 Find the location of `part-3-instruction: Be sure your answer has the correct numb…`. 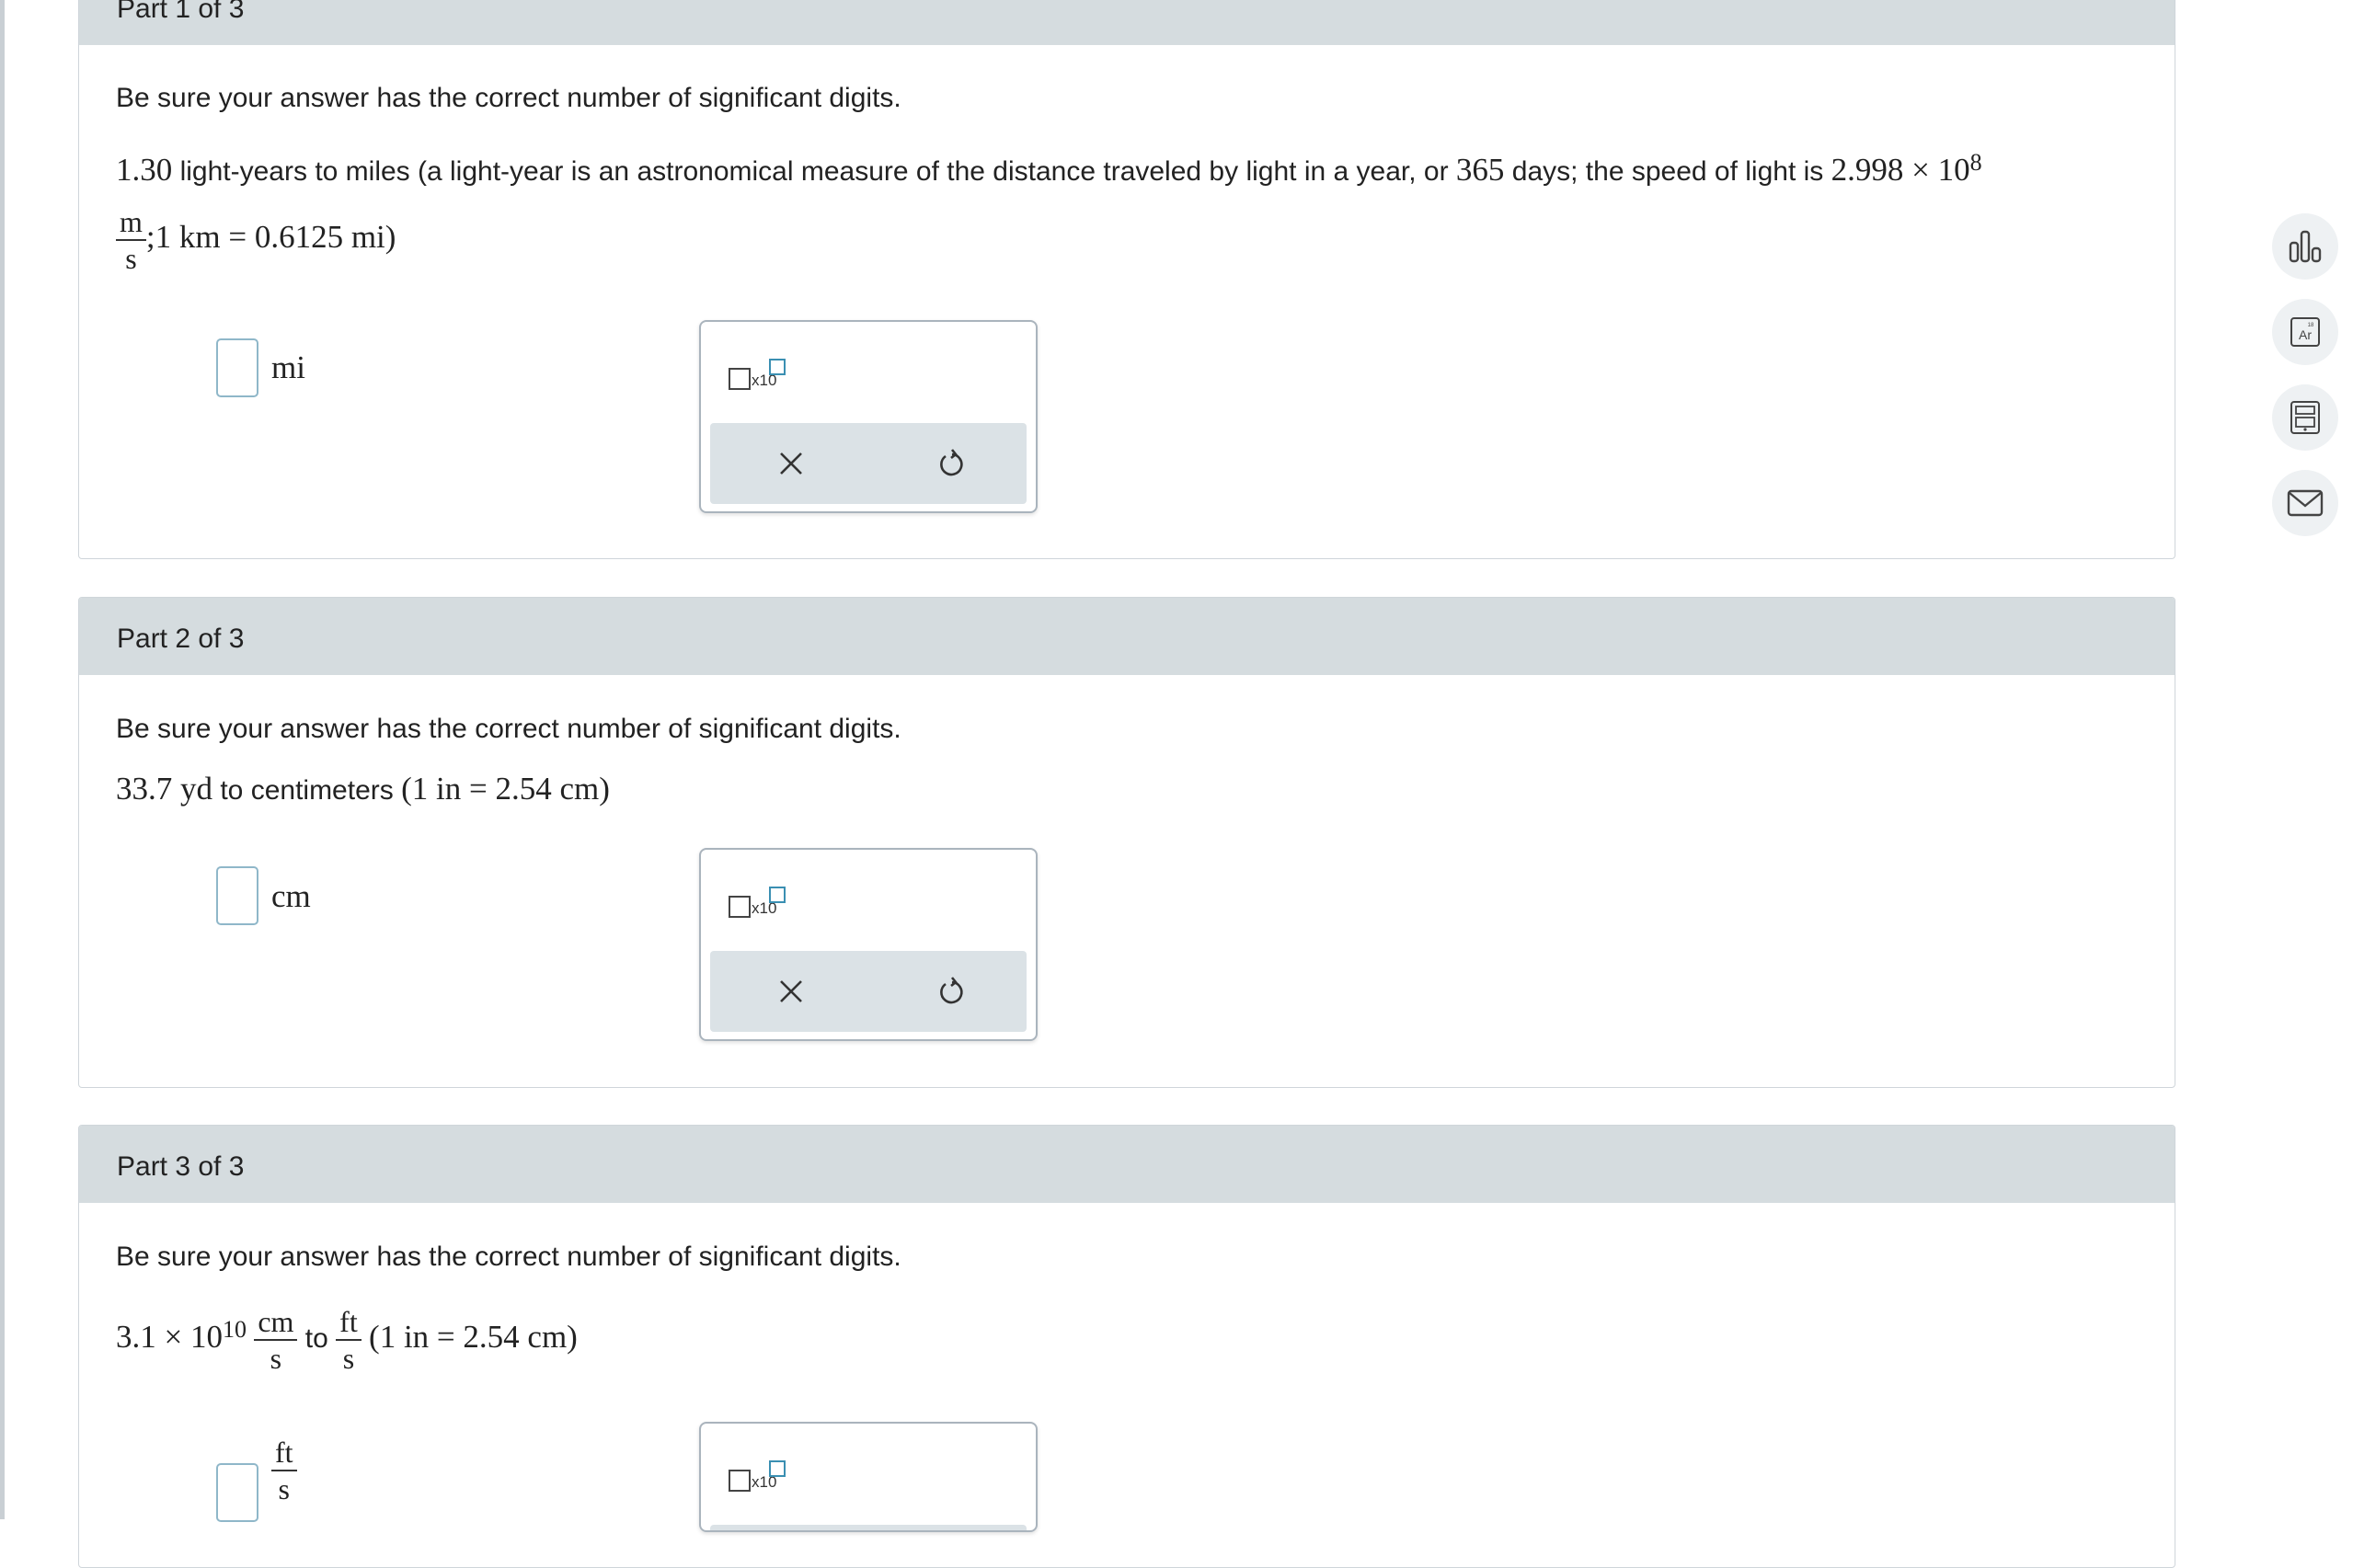

part-3-instruction: Be sure your answer has the correct numb… is located at coordinates (508, 1257).